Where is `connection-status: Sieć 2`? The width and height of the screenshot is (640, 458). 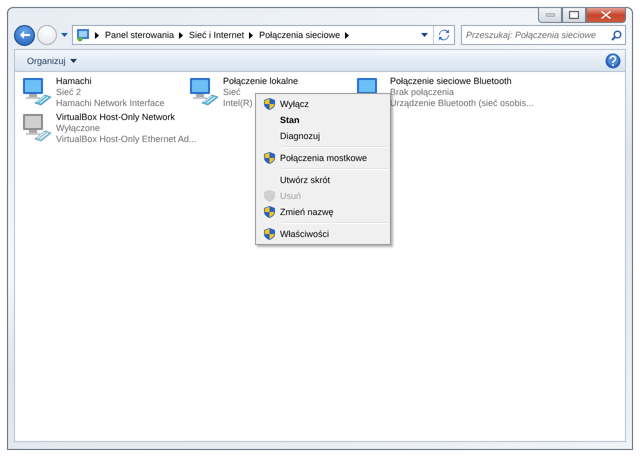
connection-status: Sieć 2 is located at coordinates (69, 92).